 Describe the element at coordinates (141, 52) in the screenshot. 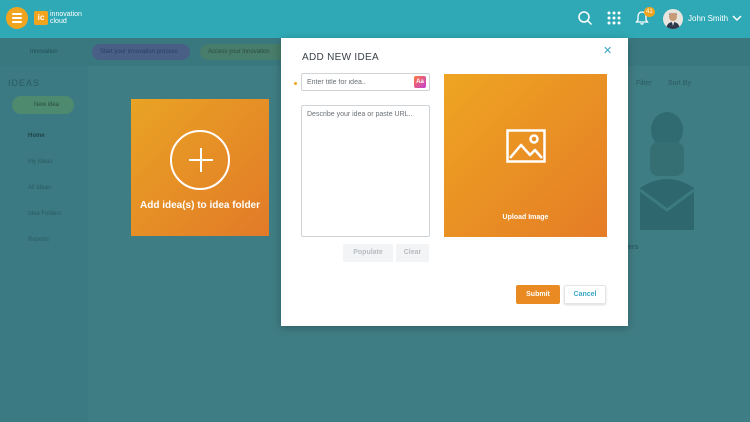

I see `subnav-start-process: Start your innovation process` at that location.